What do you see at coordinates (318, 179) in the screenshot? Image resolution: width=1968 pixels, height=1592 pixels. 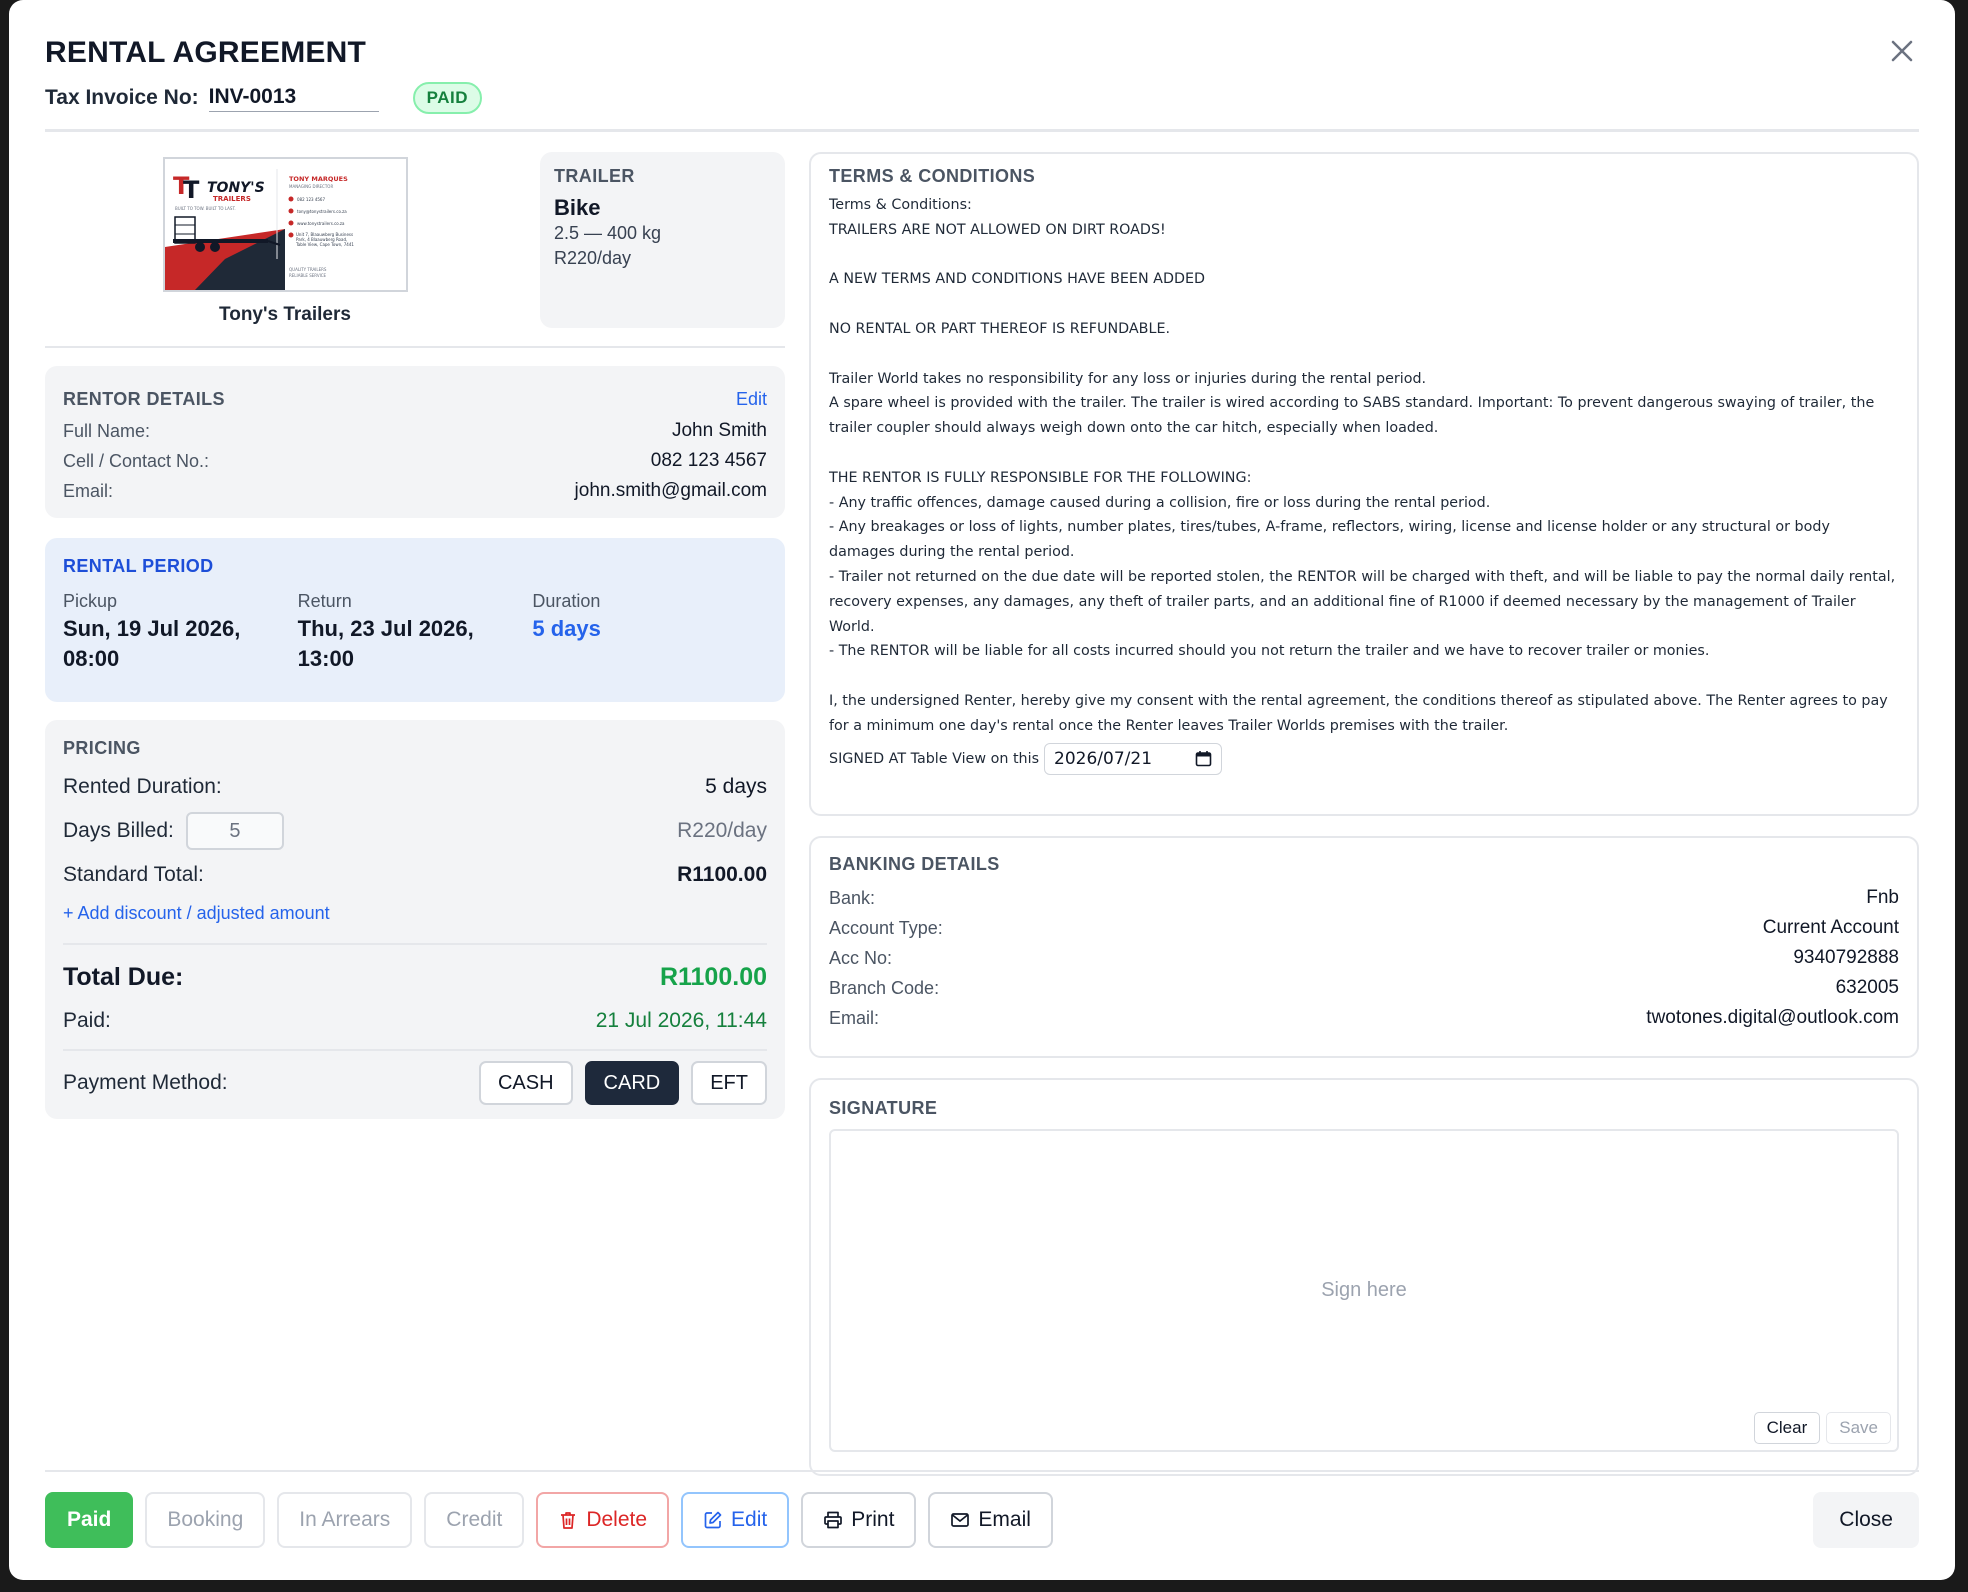 I see `svg-text: TONY MARQUES` at bounding box center [318, 179].